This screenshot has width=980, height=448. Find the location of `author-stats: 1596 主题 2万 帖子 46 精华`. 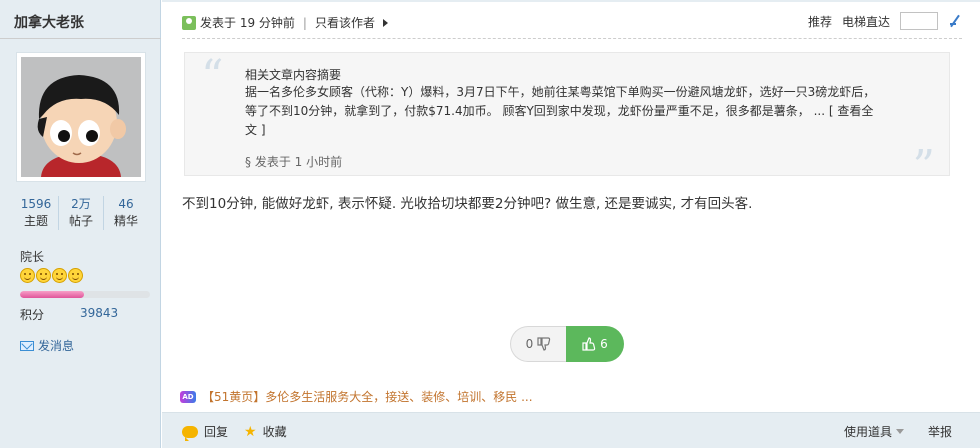

author-stats: 1596 主题 2万 帖子 46 精华 is located at coordinates (81, 213).